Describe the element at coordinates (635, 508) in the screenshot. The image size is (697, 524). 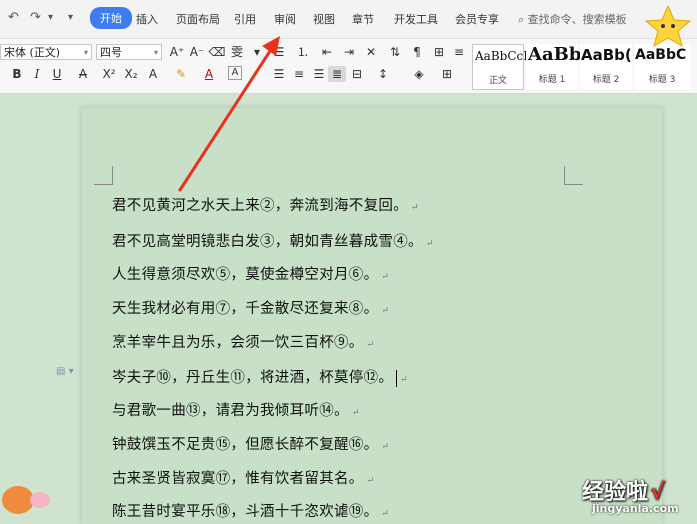
I see `watermark-url: jingyanla.com` at that location.